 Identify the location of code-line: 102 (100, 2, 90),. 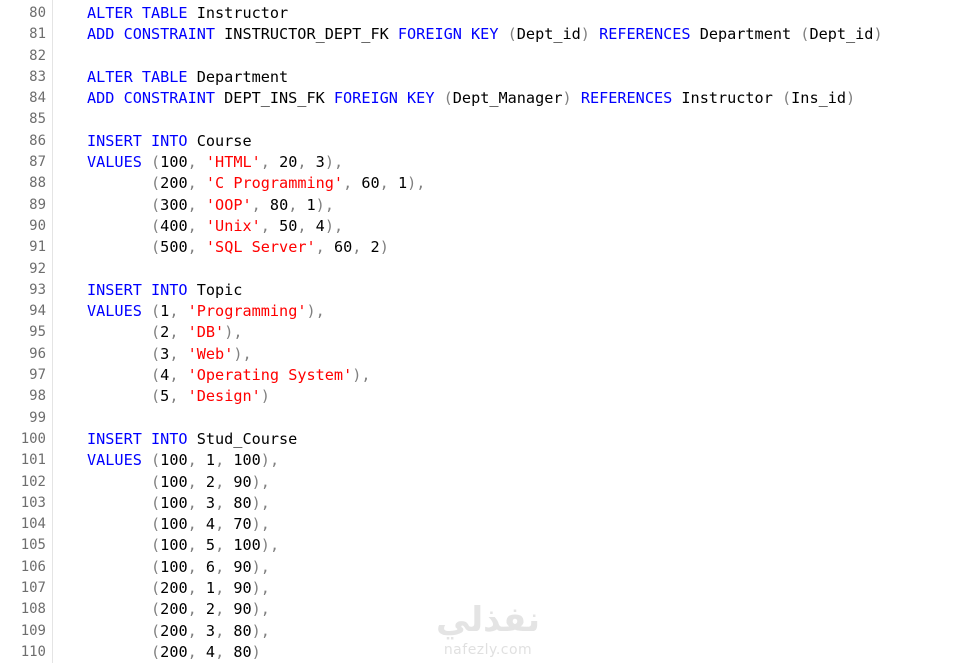
(485, 482).